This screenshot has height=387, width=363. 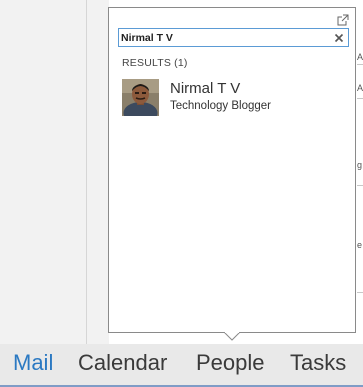 What do you see at coordinates (343, 19) in the screenshot?
I see `popout-icon` at bounding box center [343, 19].